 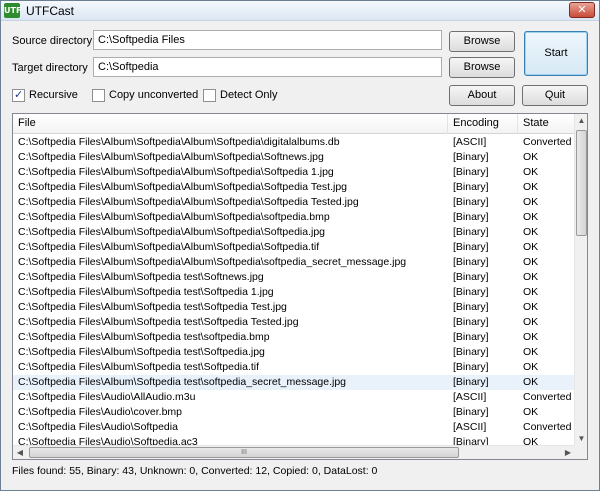 What do you see at coordinates (230, 124) in the screenshot?
I see `column-header-file: File` at bounding box center [230, 124].